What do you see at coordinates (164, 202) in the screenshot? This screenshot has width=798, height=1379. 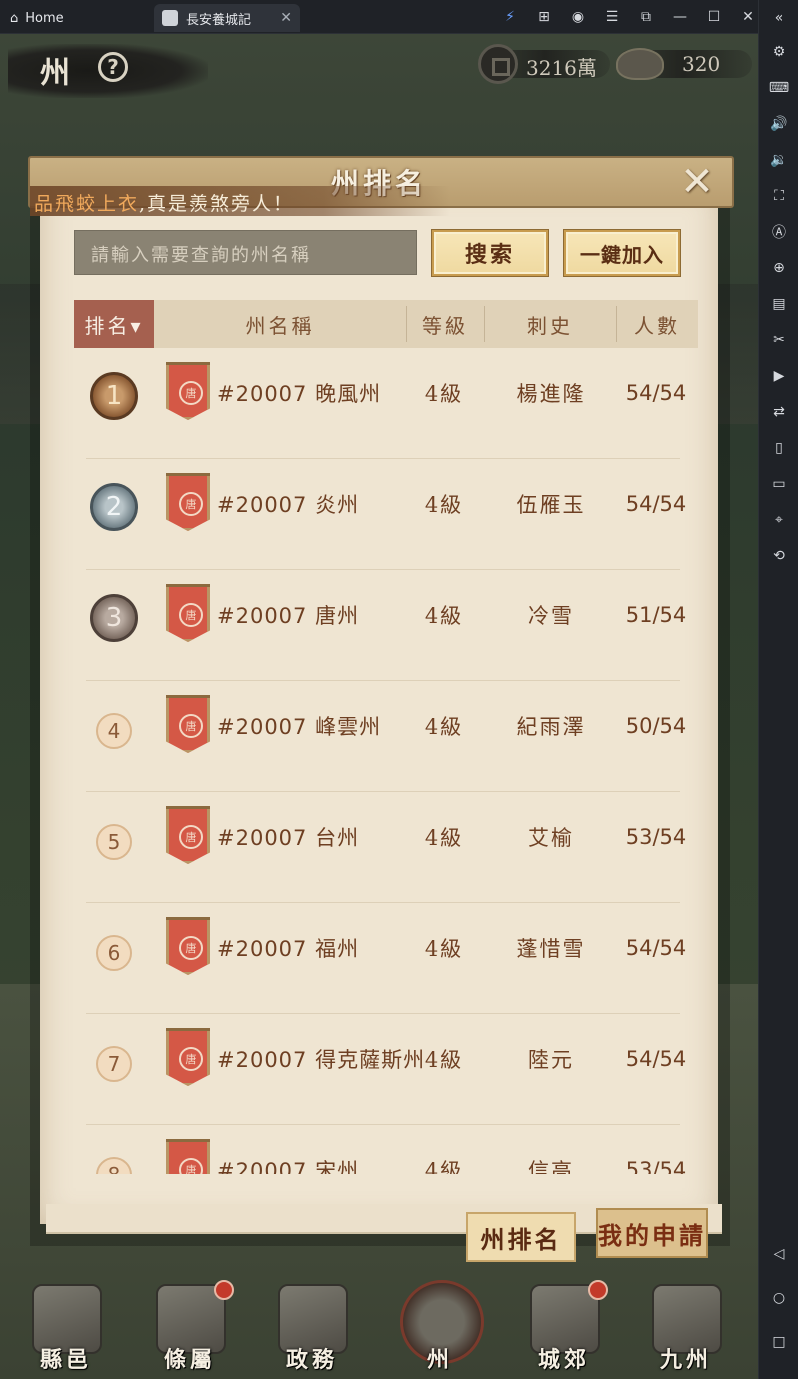 I see `marquee: 品飛蛟上衣,真是羨煞旁人！` at bounding box center [164, 202].